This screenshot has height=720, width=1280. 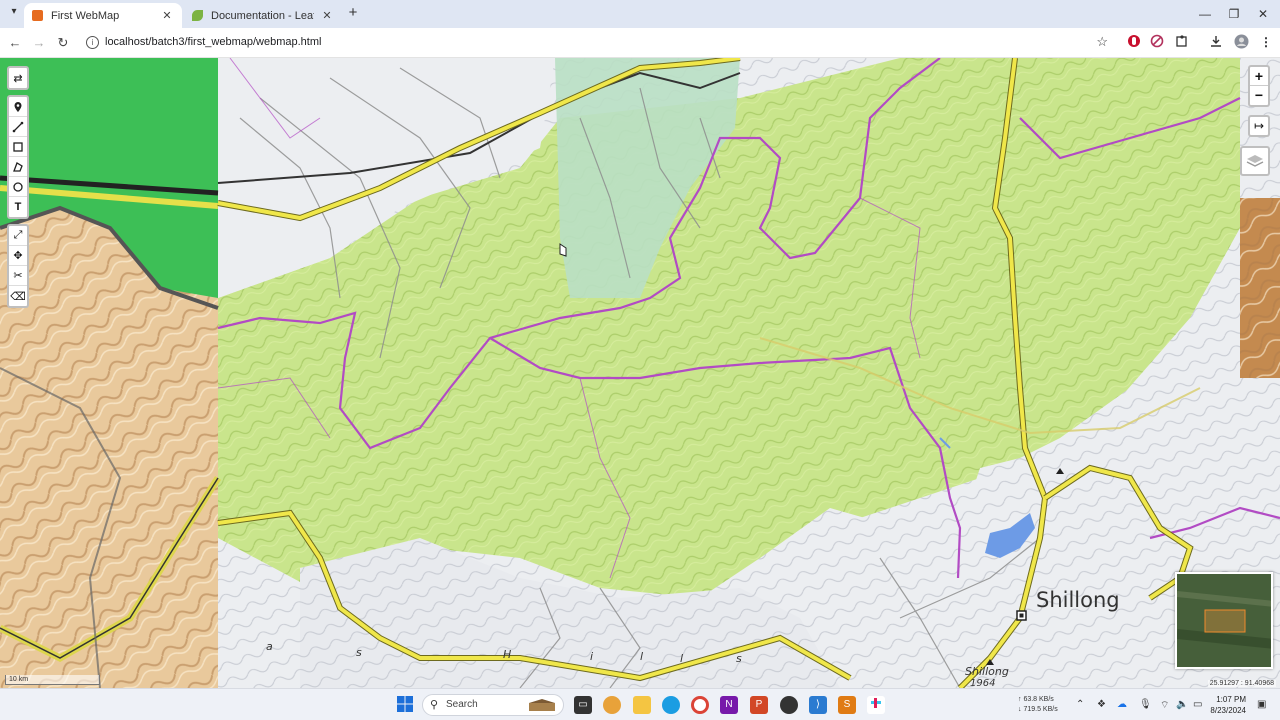 I want to click on text-icon: T, so click(x=18, y=207).